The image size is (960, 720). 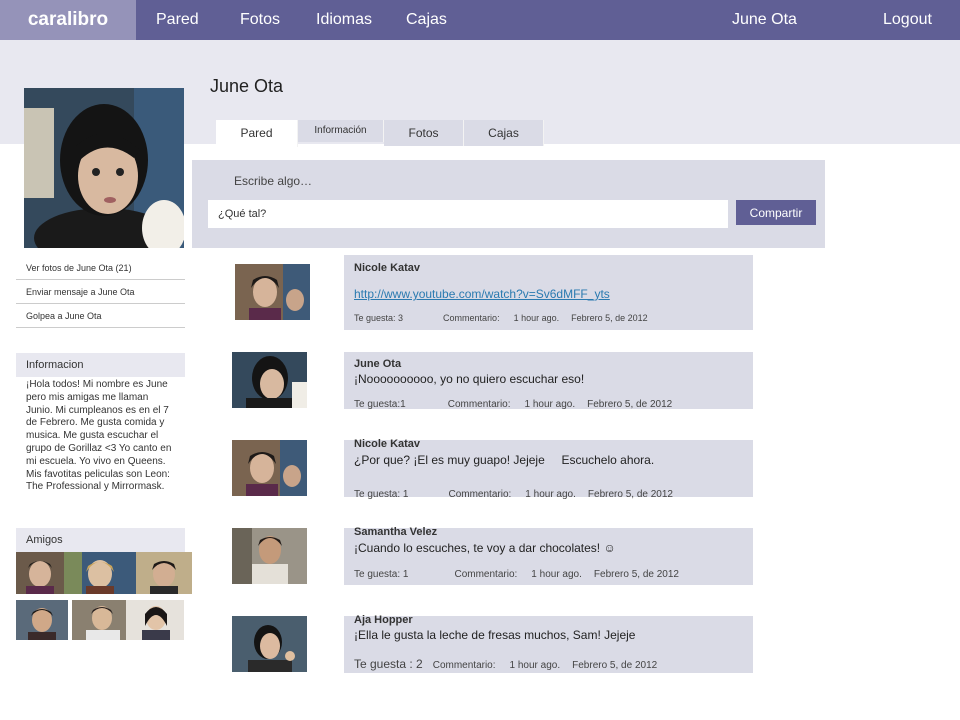 I want to click on tab-pared: Pared, so click(x=257, y=133).